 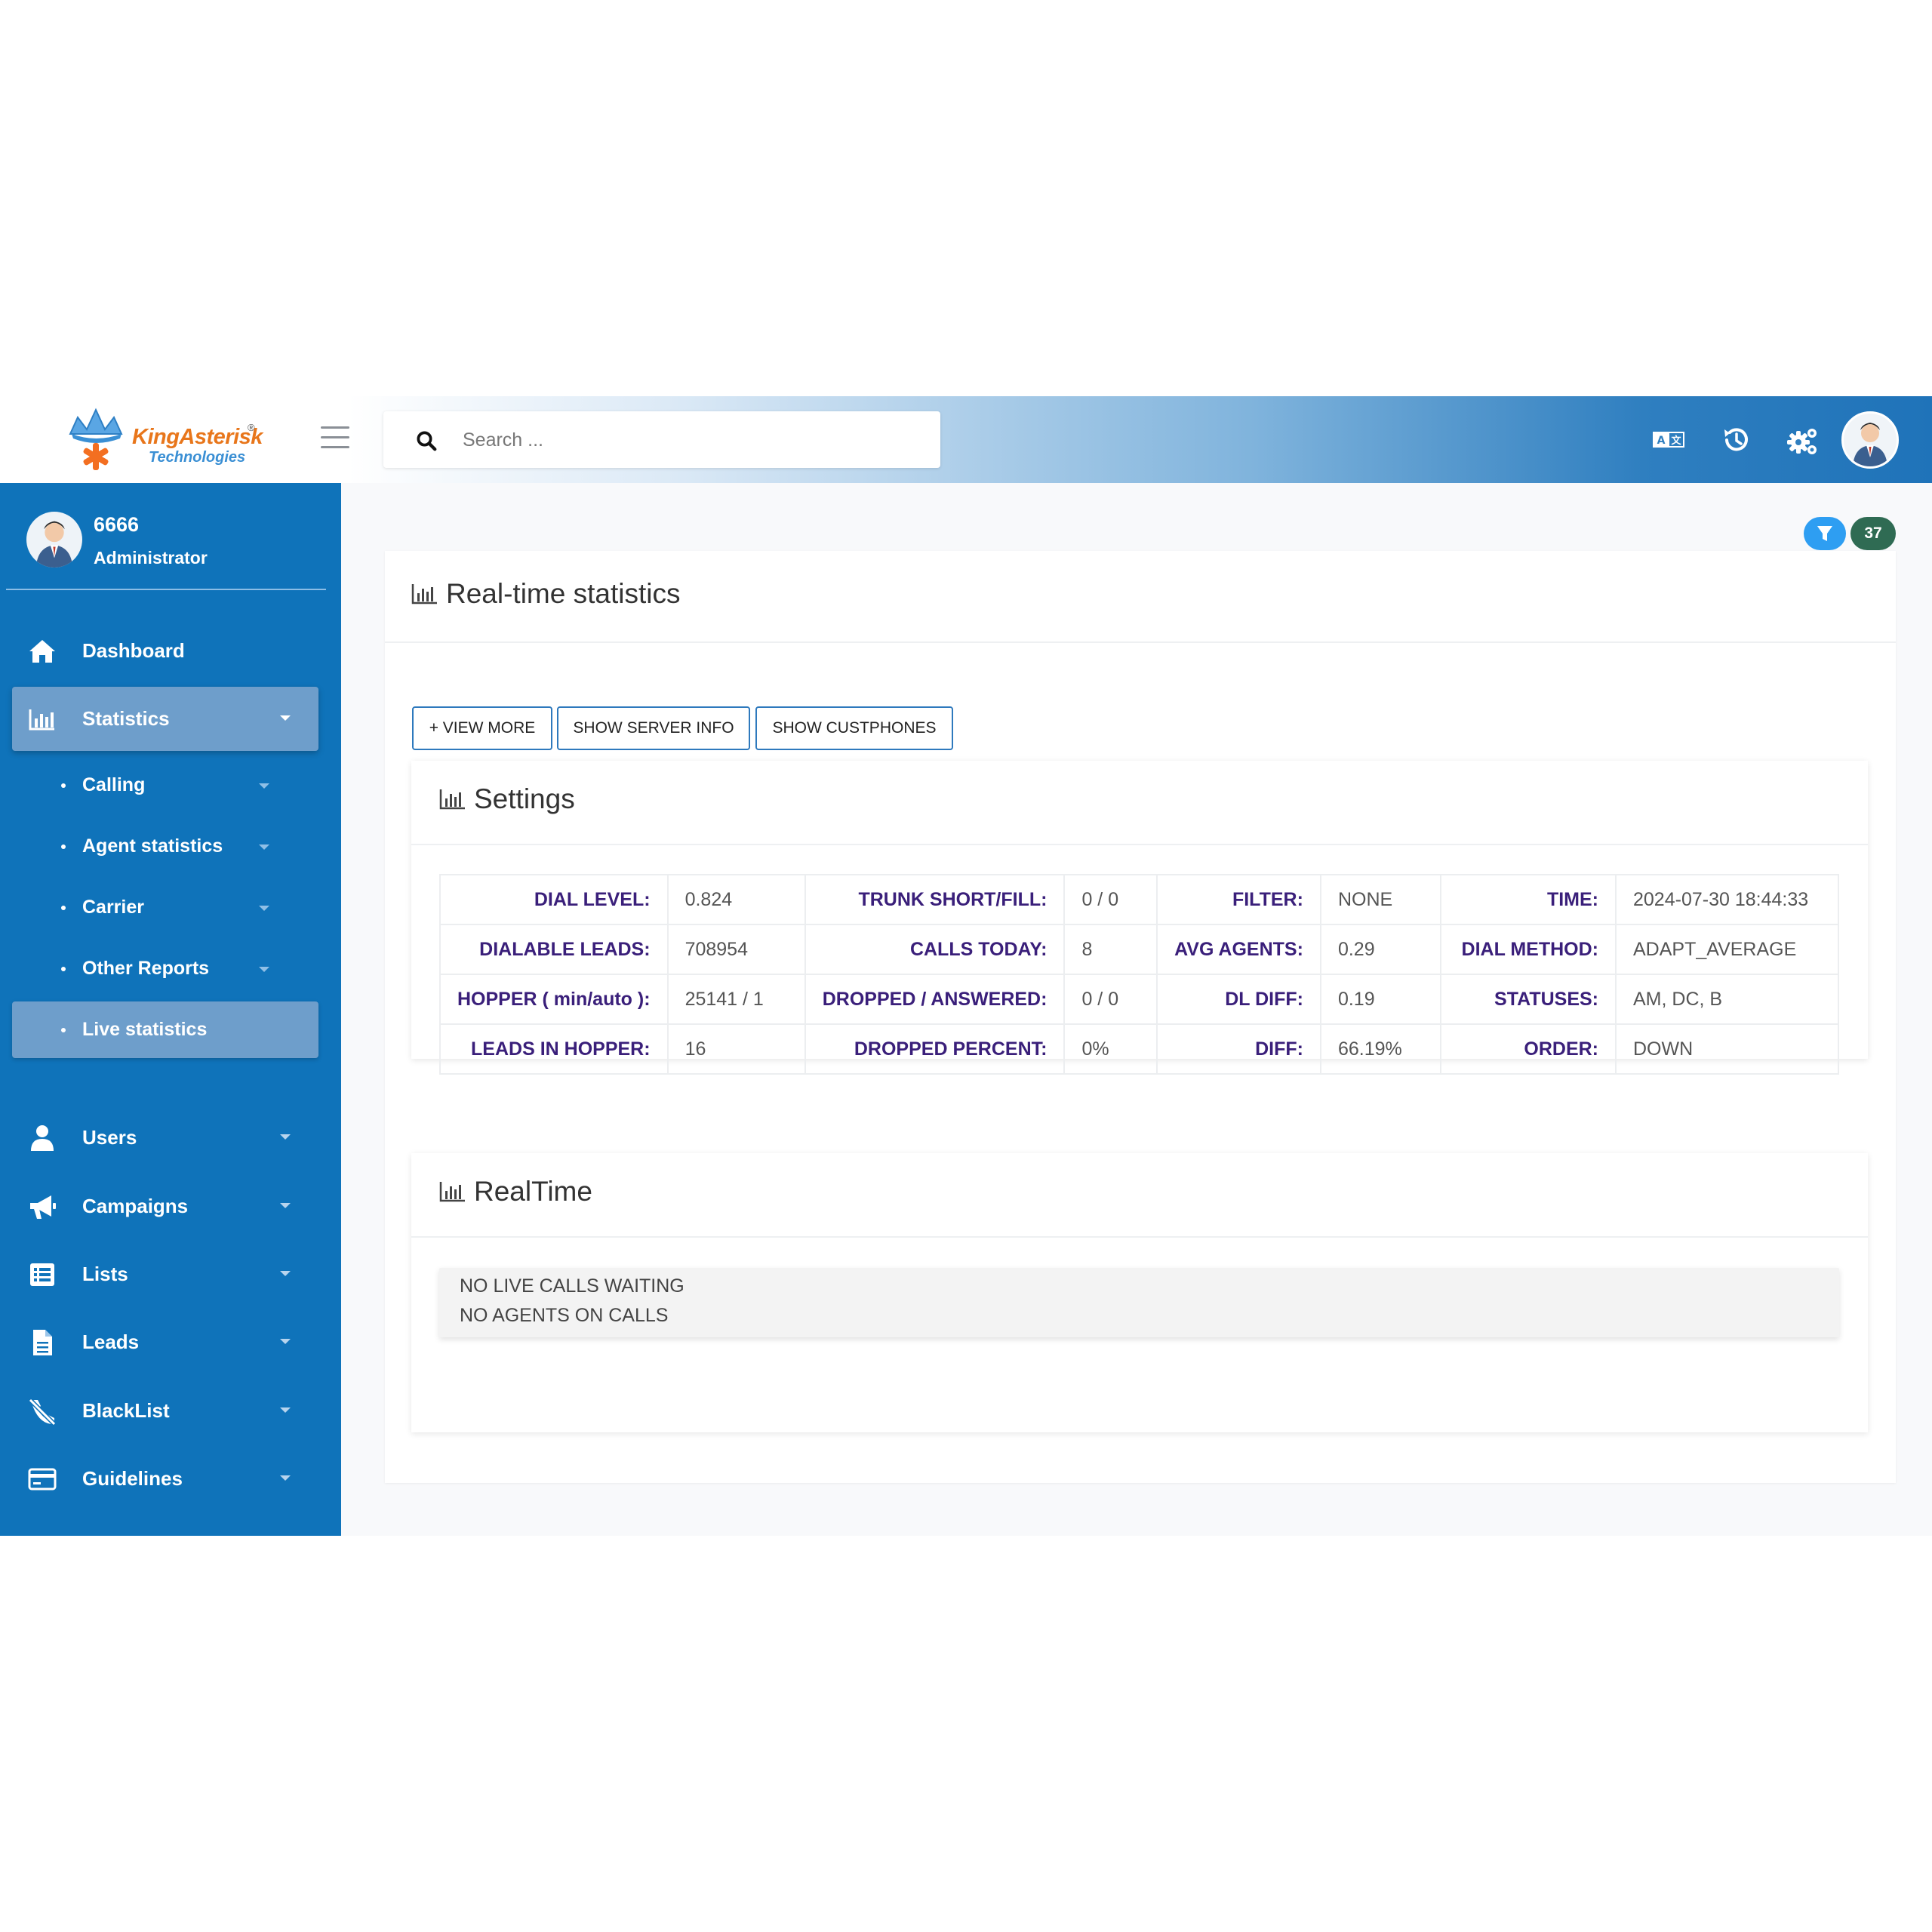 I want to click on avatar, so click(x=54, y=540).